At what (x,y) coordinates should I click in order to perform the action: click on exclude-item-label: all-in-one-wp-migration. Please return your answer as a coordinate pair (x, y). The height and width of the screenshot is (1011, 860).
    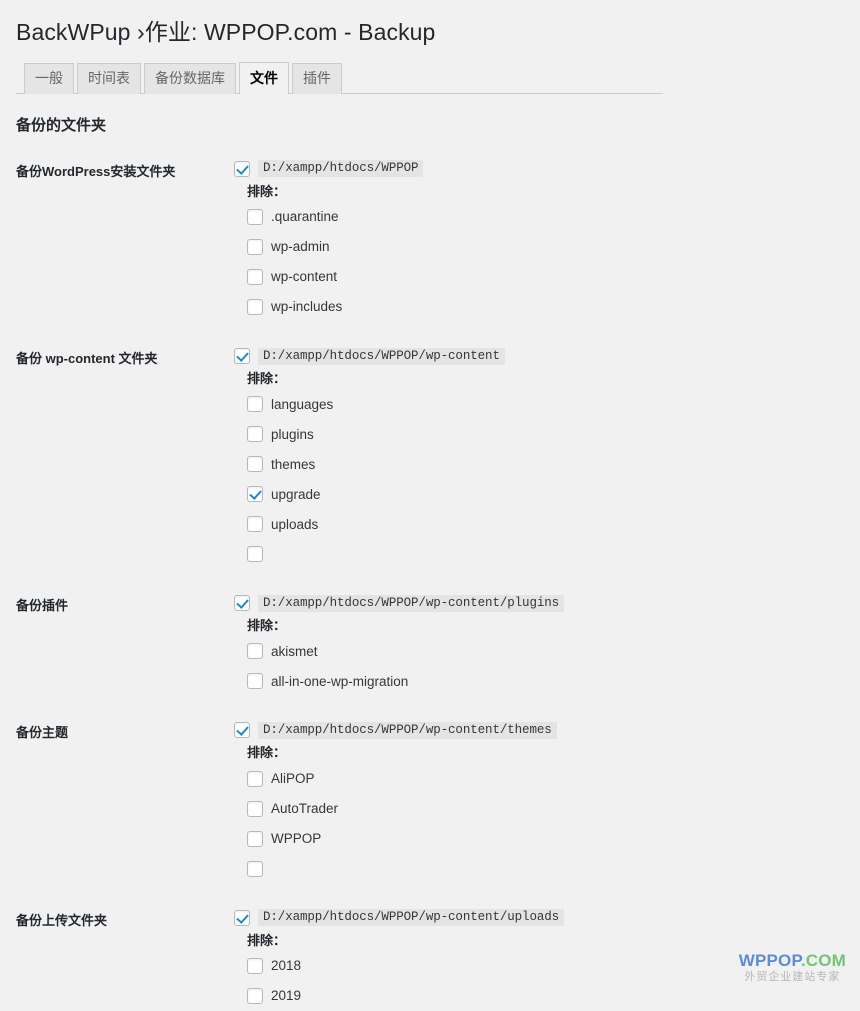
    Looking at the image, I should click on (340, 681).